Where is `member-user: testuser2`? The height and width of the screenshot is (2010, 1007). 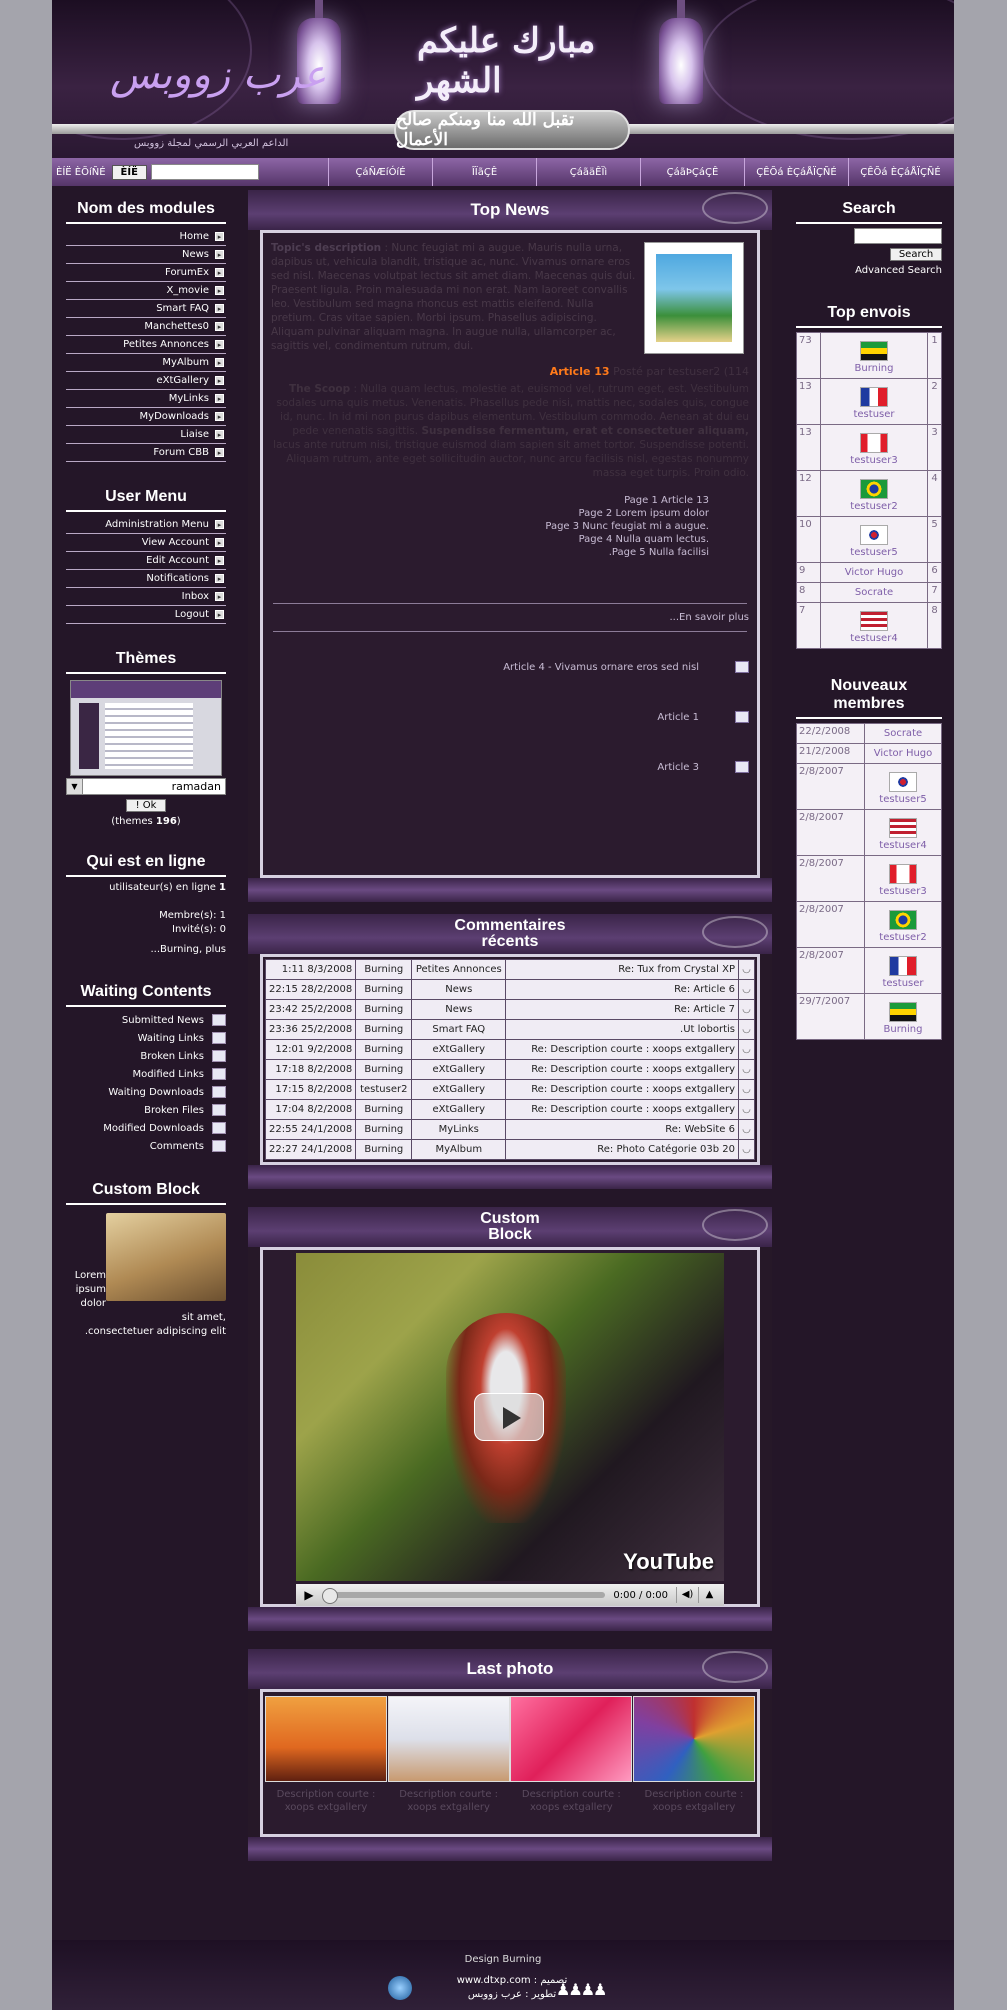
member-user: testuser2 is located at coordinates (903, 924).